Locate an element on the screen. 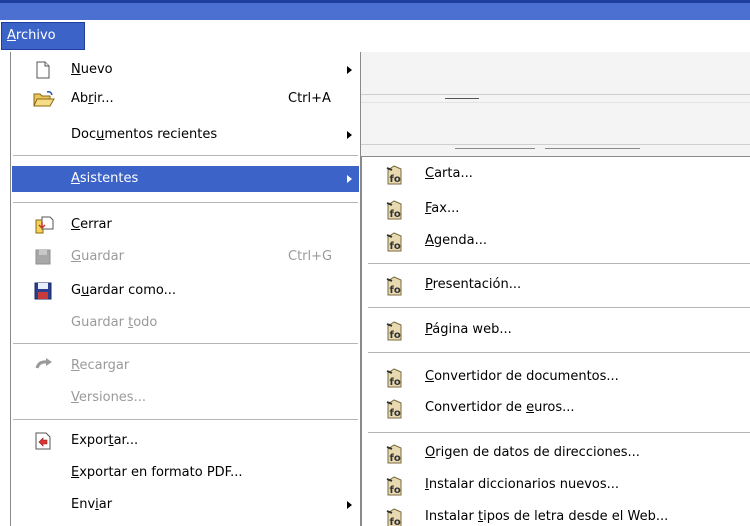  menu-item-label: Guardar todo is located at coordinates (114, 322).